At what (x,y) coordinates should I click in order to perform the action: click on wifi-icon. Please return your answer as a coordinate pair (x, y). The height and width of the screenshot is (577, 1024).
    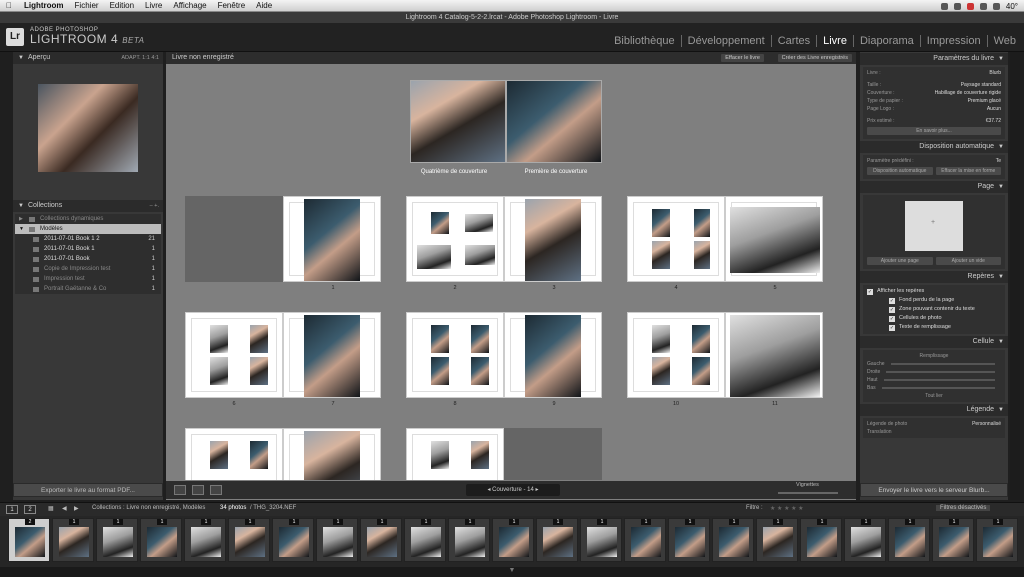
    Looking at the image, I should click on (996, 6).